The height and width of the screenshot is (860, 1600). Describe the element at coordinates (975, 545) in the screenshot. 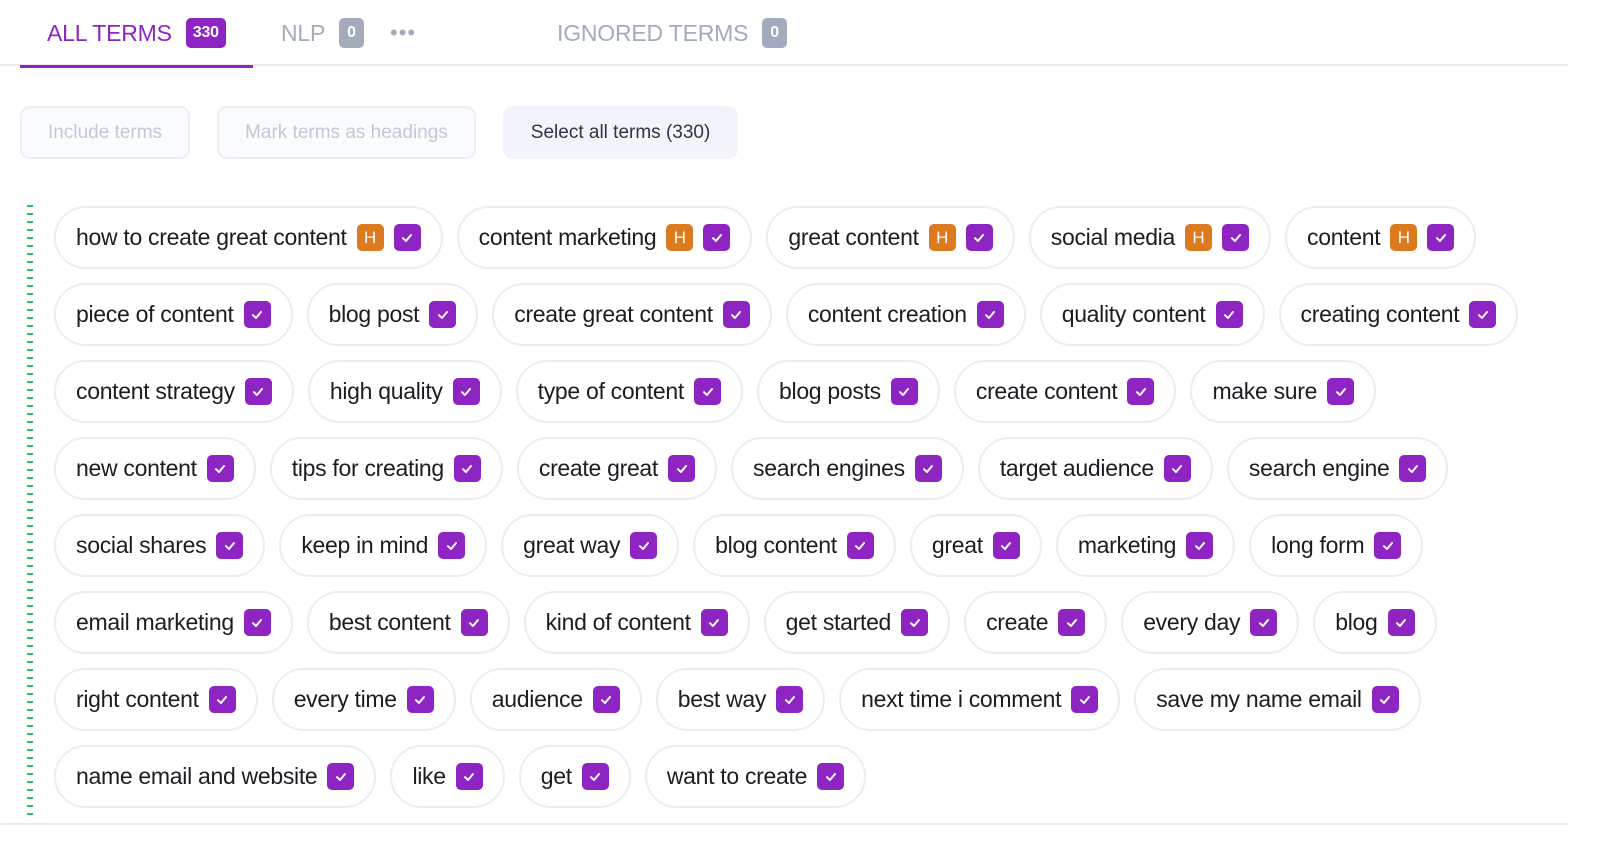

I see `term-chip: great` at that location.